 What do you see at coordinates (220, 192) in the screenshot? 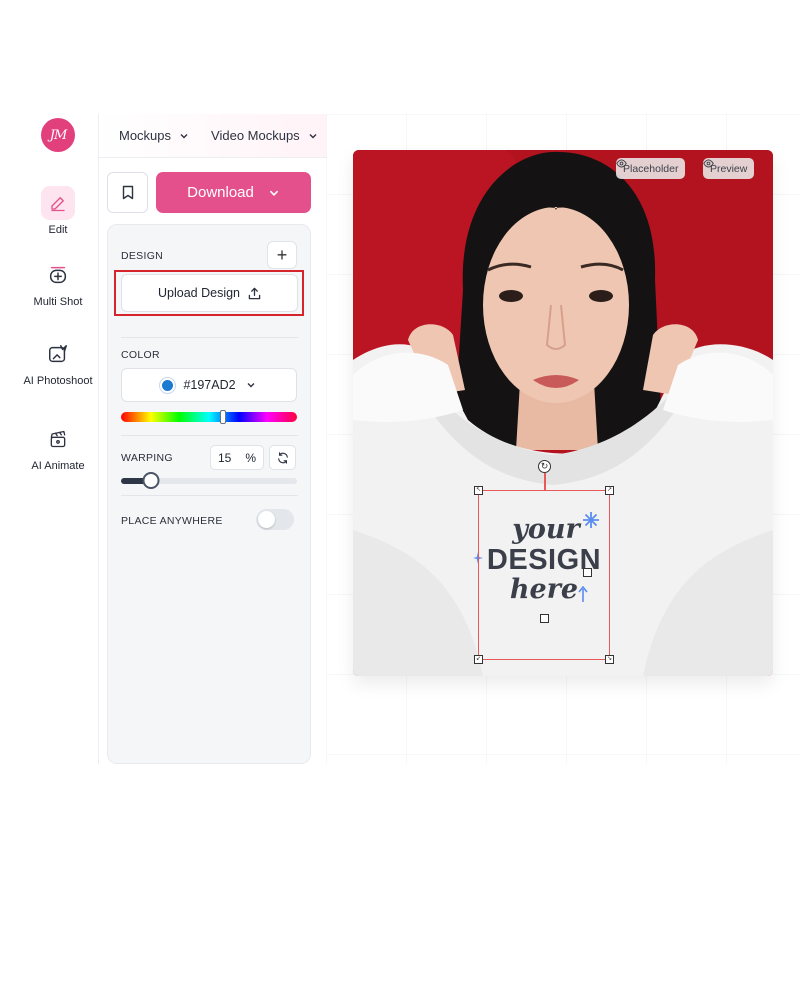
I see `download-label: Download` at bounding box center [220, 192].